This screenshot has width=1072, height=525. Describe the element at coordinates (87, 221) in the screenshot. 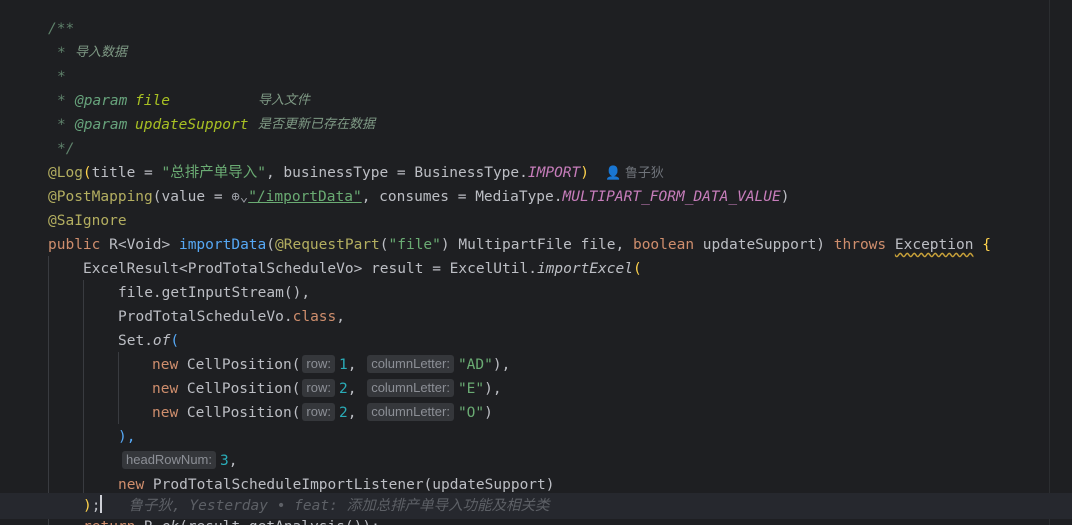

I see `saignore-annotation: @SaIgnore` at that location.